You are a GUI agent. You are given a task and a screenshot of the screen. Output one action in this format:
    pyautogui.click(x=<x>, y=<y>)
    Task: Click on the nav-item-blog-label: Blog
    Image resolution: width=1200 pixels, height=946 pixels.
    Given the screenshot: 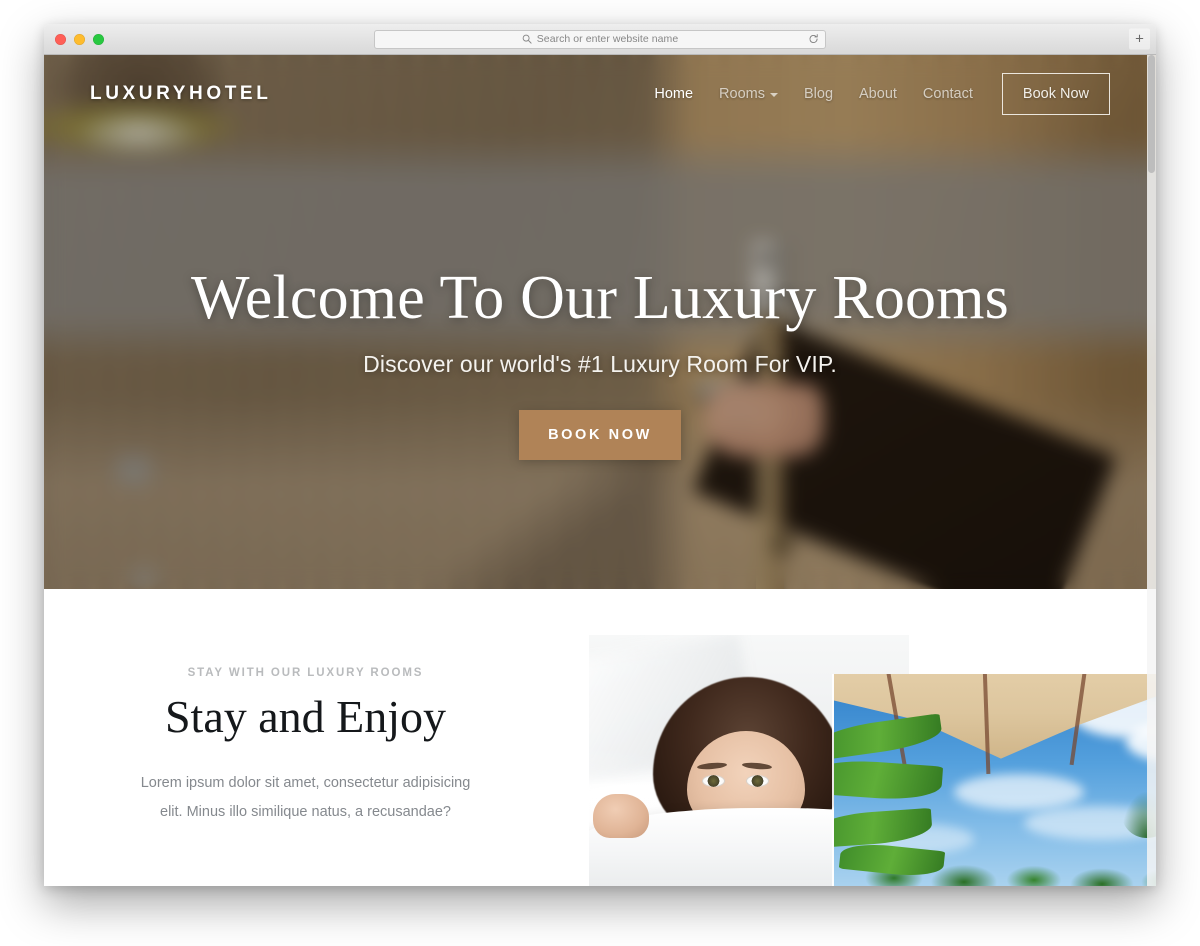 What is the action you would take?
    pyautogui.click(x=818, y=94)
    